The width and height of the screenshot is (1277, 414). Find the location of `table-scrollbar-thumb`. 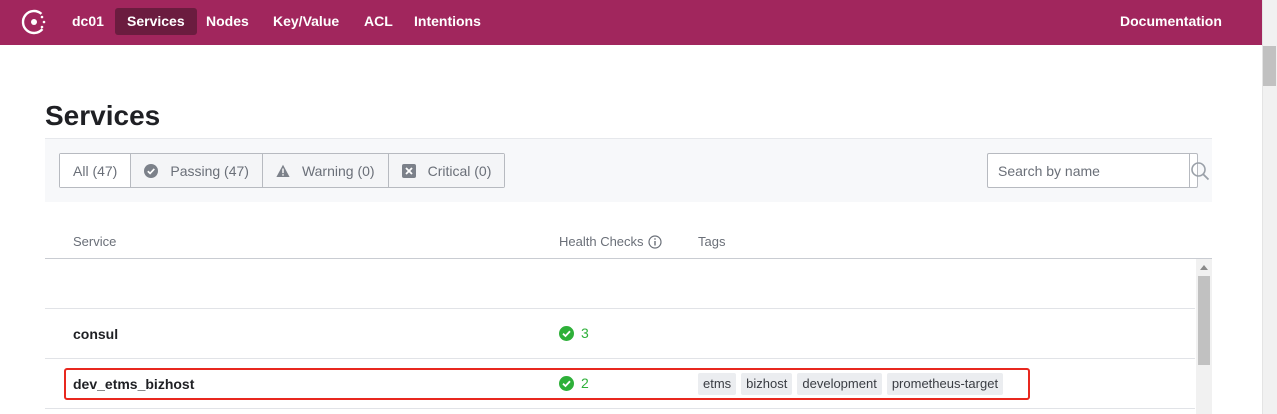

table-scrollbar-thumb is located at coordinates (1204, 320).